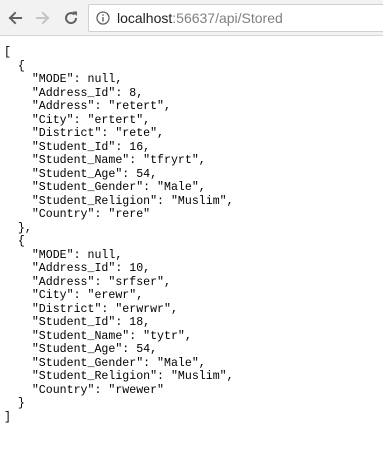 Image resolution: width=383 pixels, height=473 pixels. I want to click on forward-arrow-icon, so click(43, 18).